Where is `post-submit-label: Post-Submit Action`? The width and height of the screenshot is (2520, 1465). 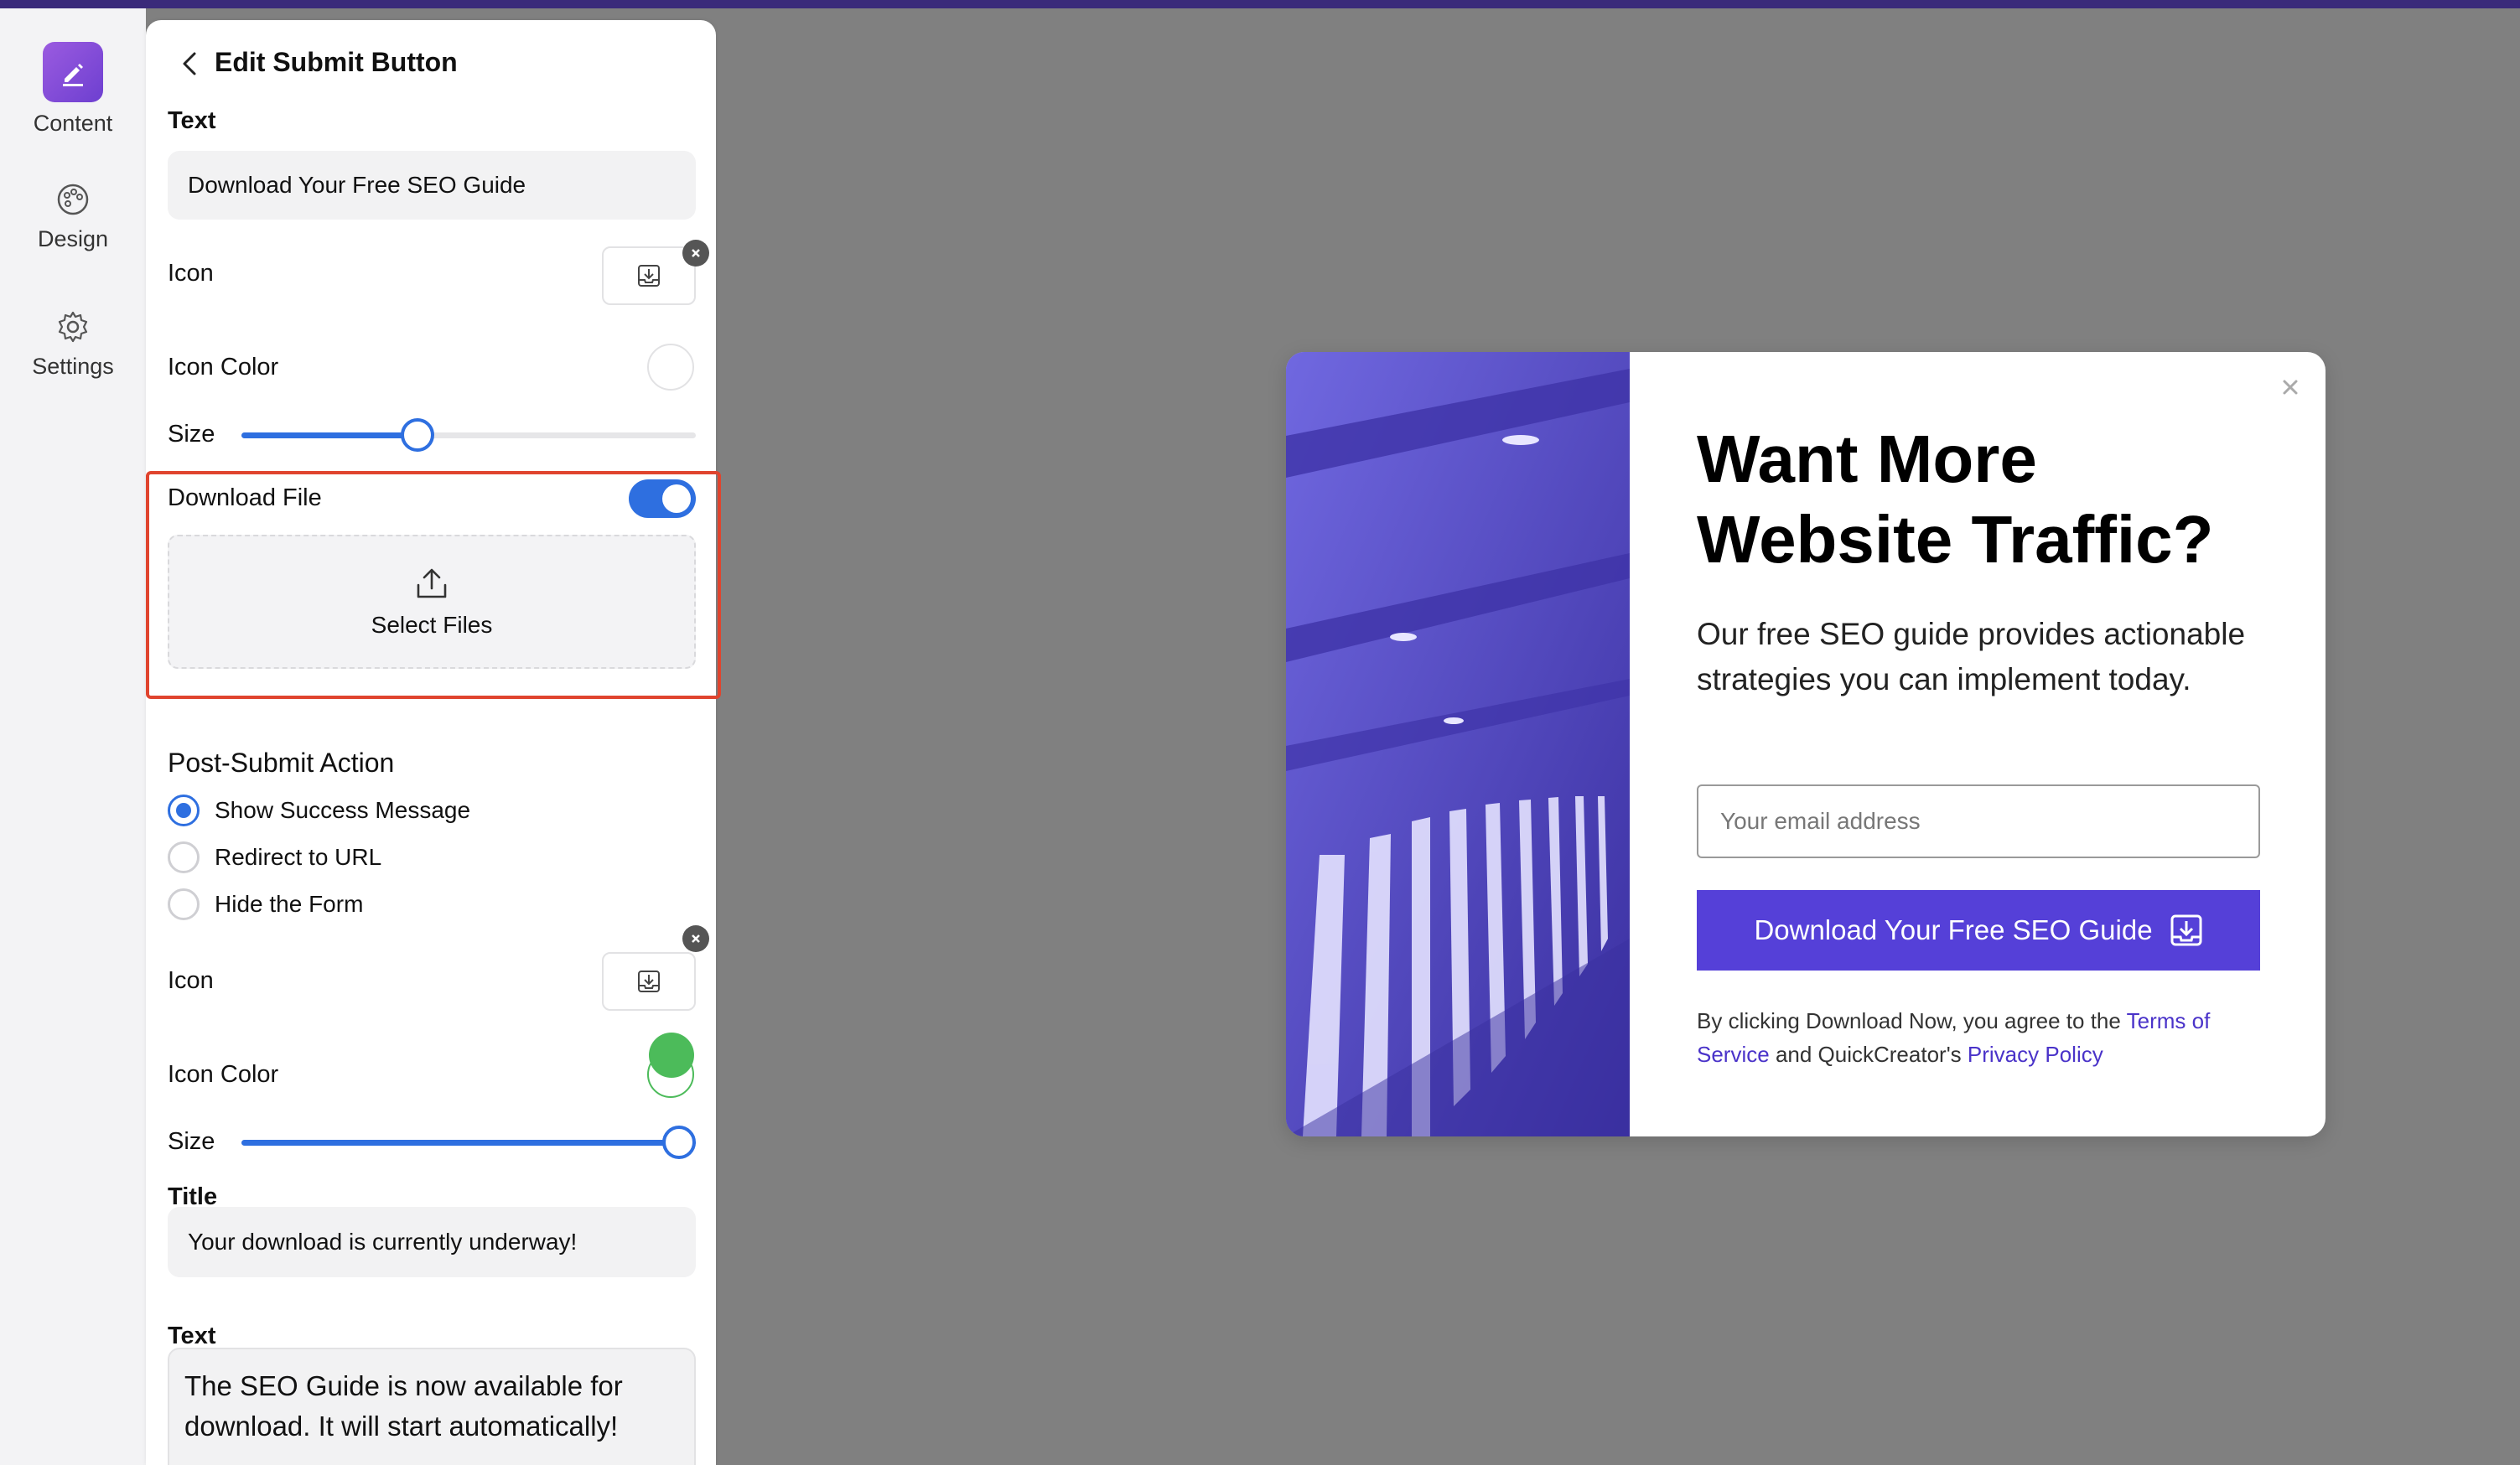
post-submit-label: Post-Submit Action is located at coordinates (281, 763).